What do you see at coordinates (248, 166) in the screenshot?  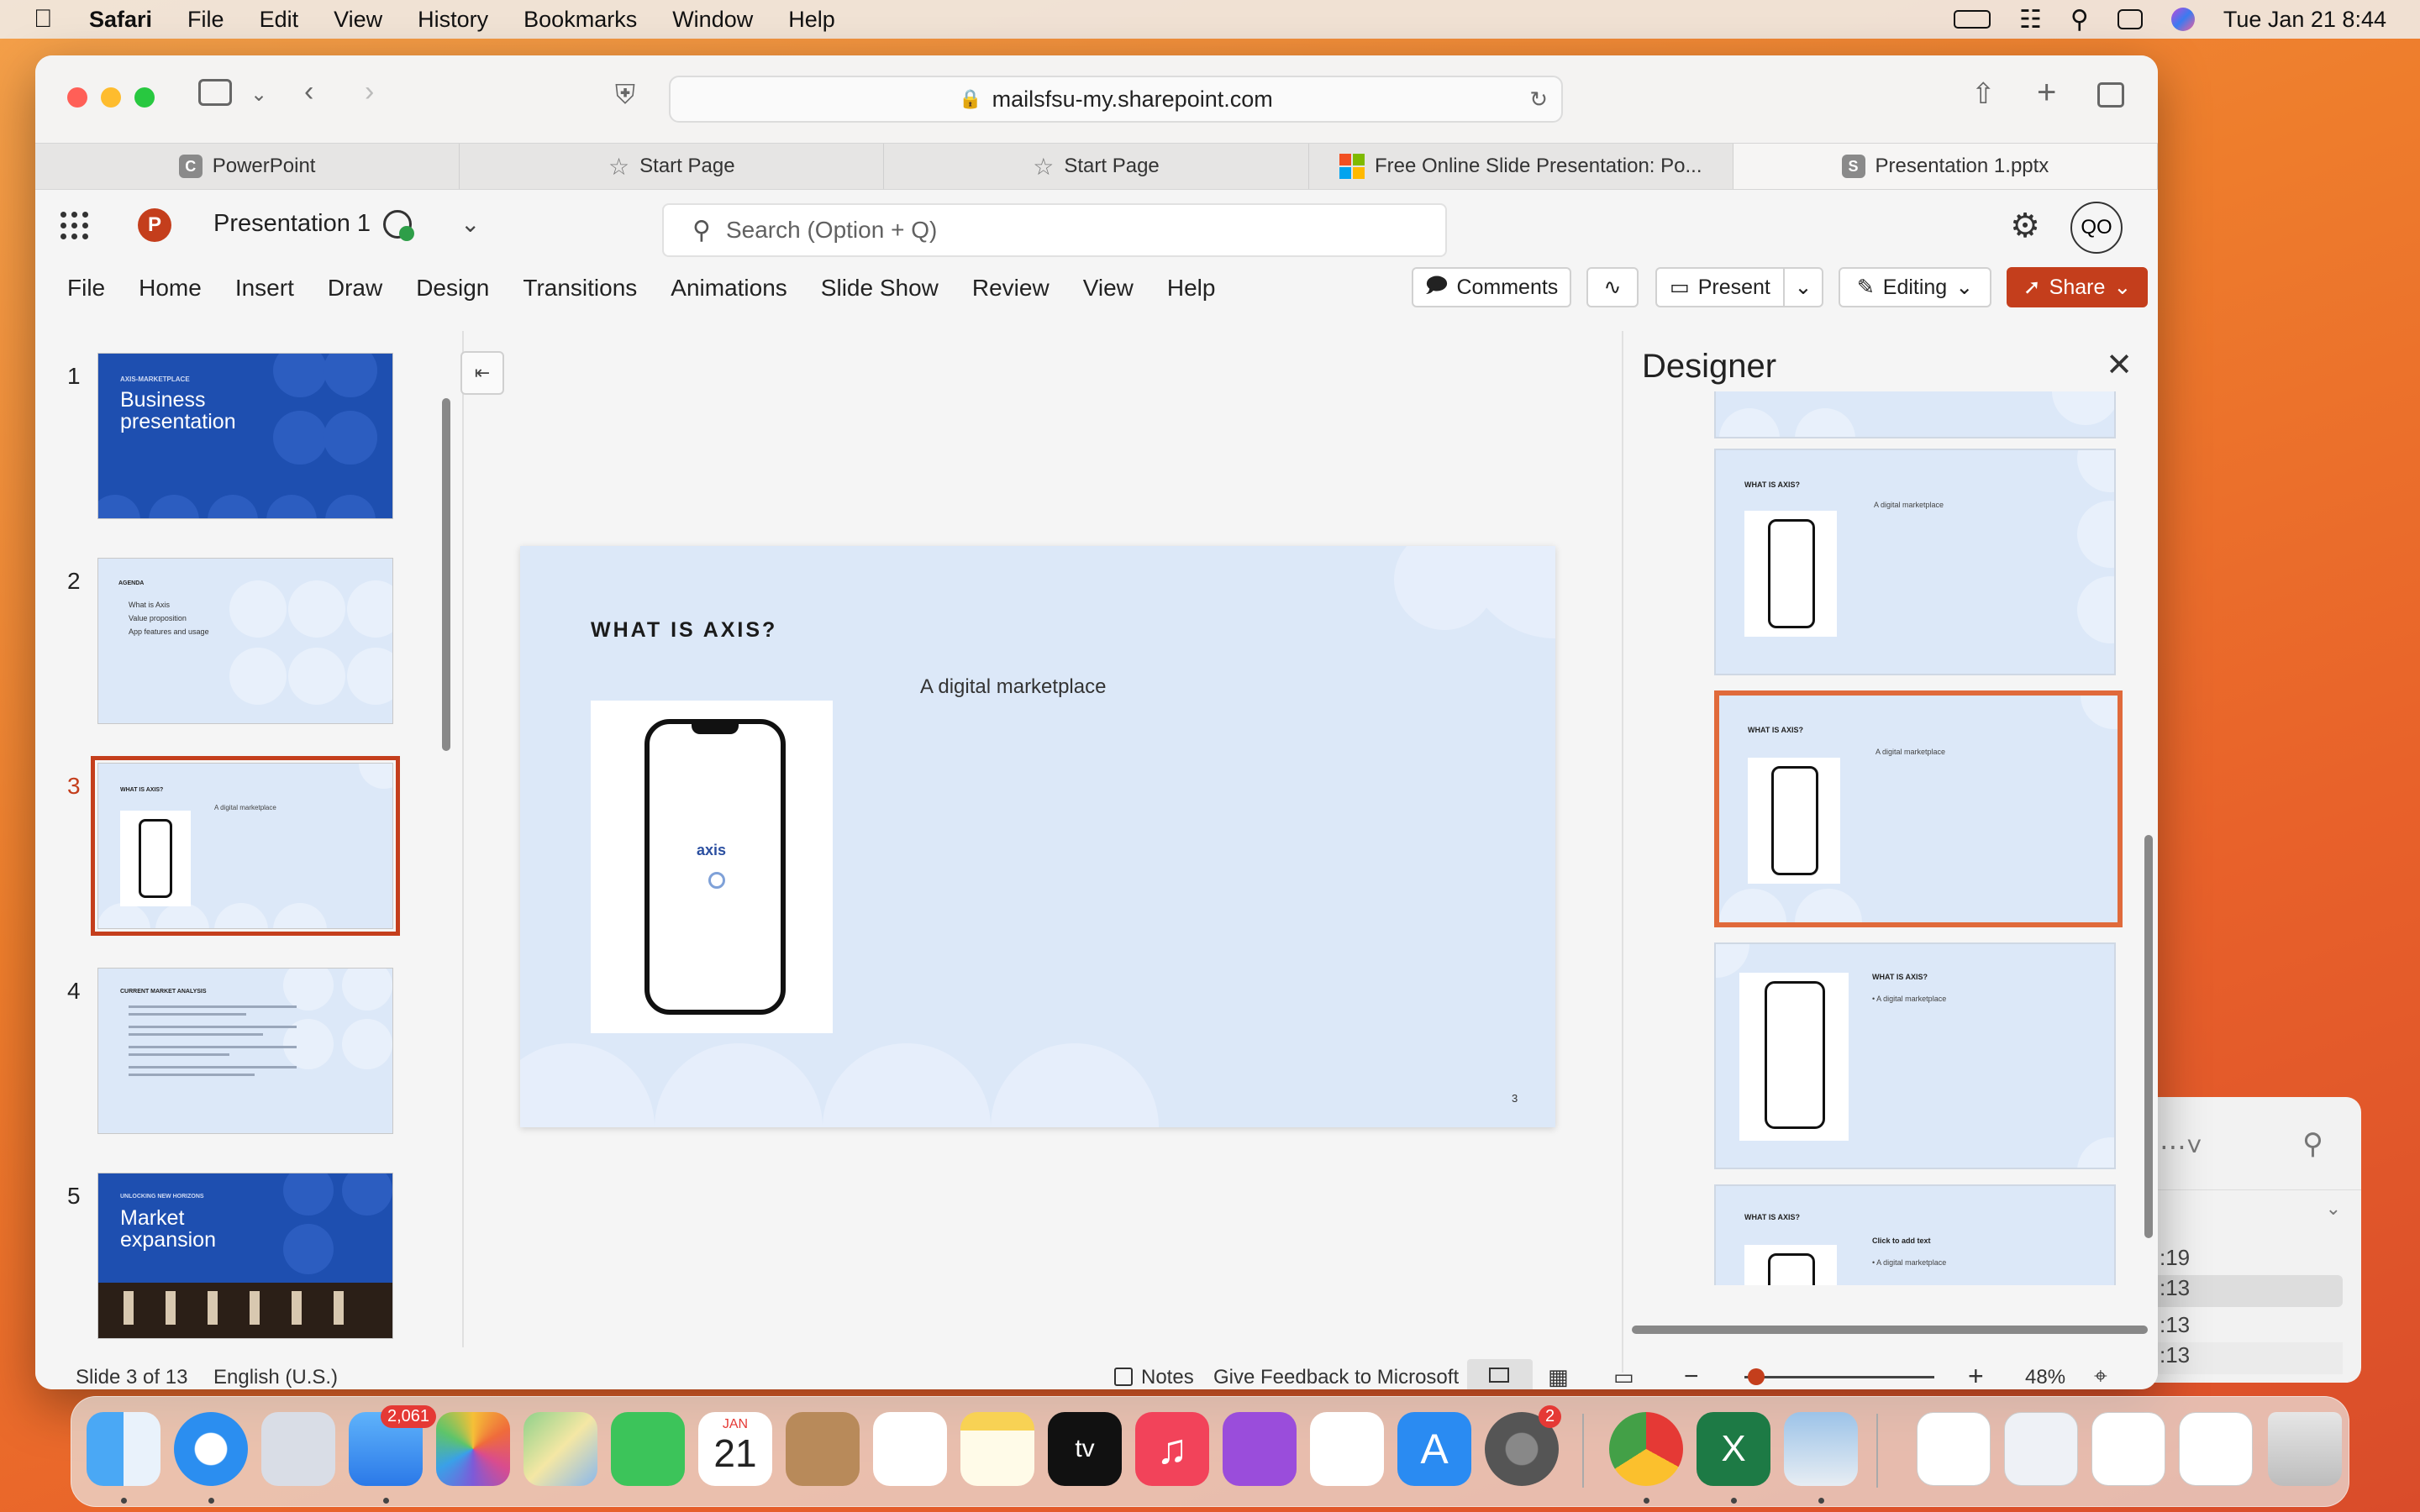 I see `tab-powerpoint: C PowerPoint` at bounding box center [248, 166].